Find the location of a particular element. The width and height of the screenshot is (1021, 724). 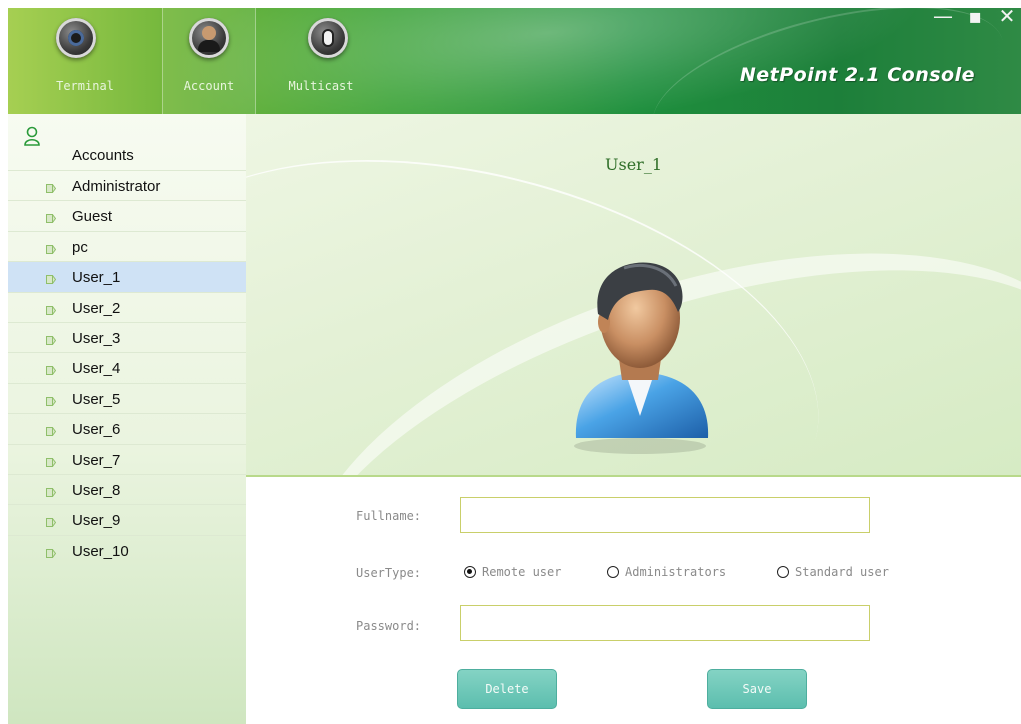

account-label: User_4 is located at coordinates (96, 369).